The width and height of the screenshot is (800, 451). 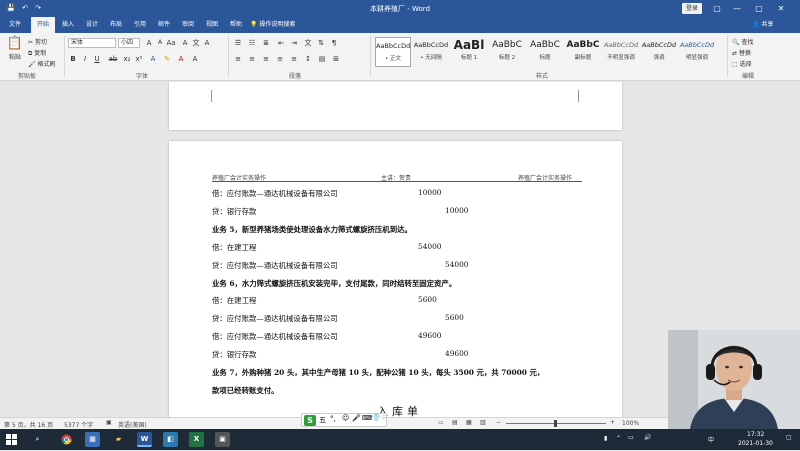 What do you see at coordinates (697, 52) in the screenshot?
I see `style-intense-emphasis: AaBbCcDd 明显强调` at bounding box center [697, 52].